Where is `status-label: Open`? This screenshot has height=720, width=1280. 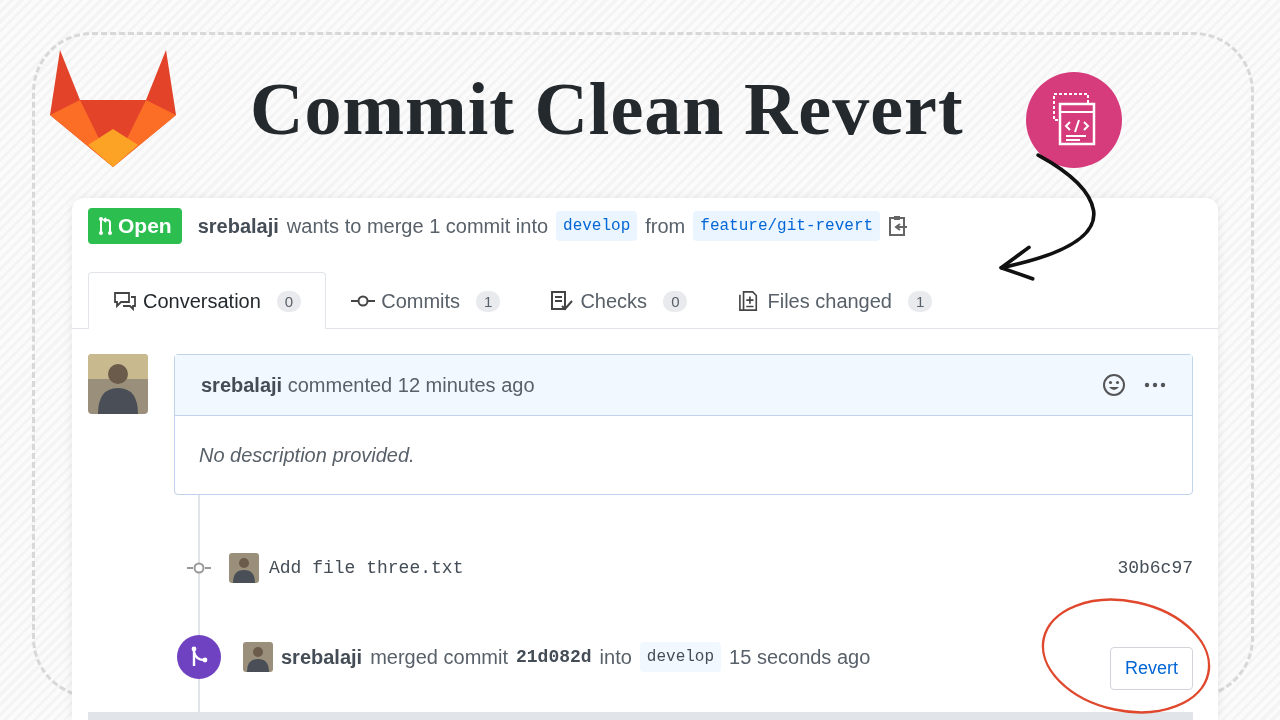
status-label: Open is located at coordinates (145, 226).